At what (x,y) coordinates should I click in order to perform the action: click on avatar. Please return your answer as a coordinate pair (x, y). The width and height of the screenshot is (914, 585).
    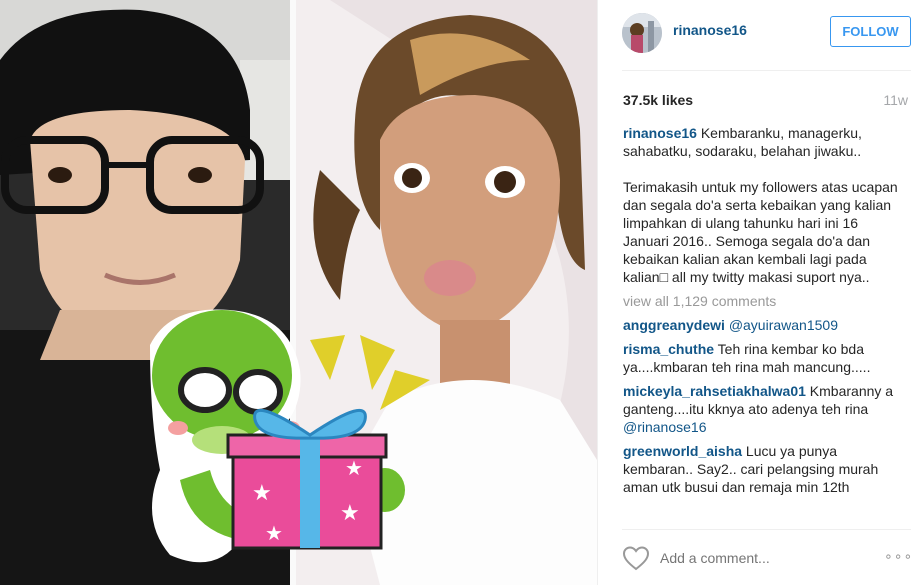
    Looking at the image, I should click on (642, 33).